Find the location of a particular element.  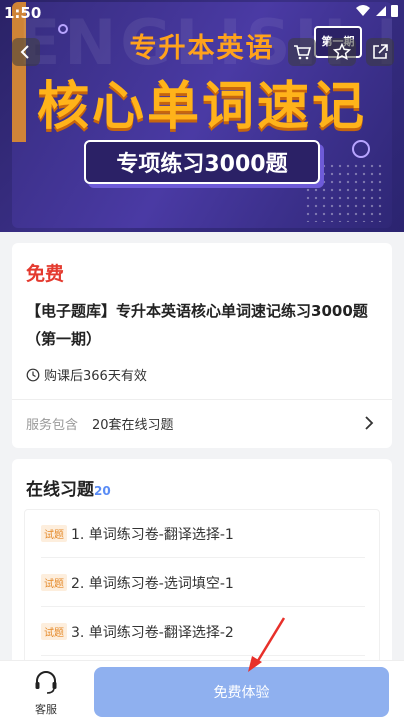

cart-button is located at coordinates (302, 52).